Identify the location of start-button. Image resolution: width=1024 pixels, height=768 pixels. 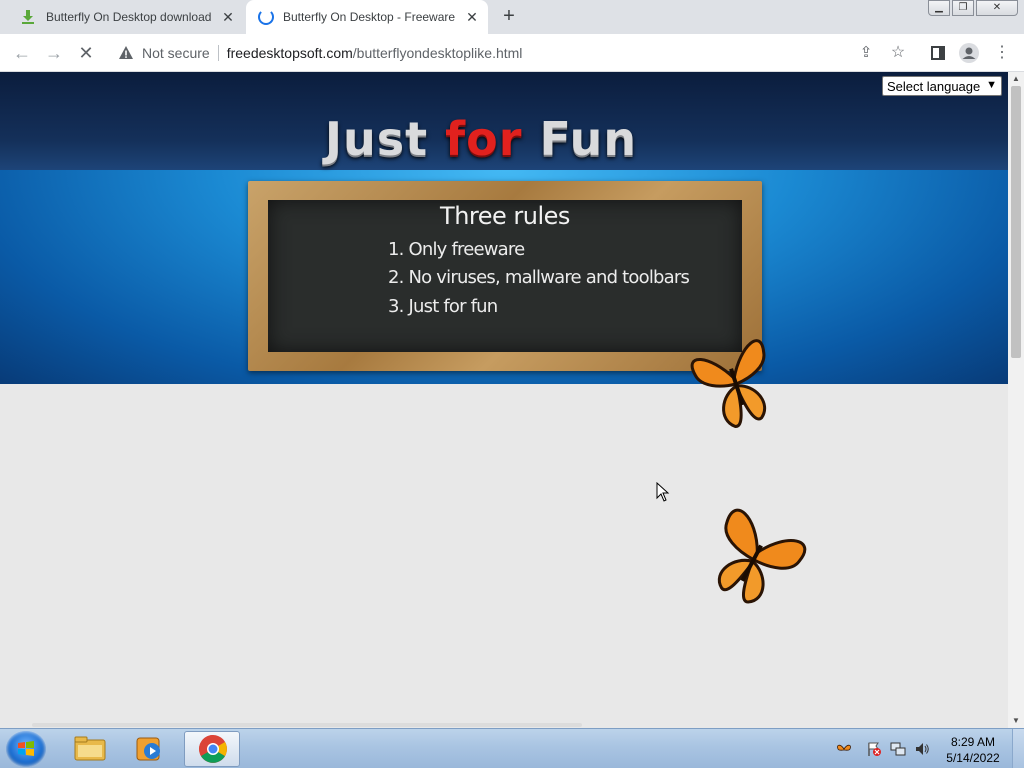
(26, 749).